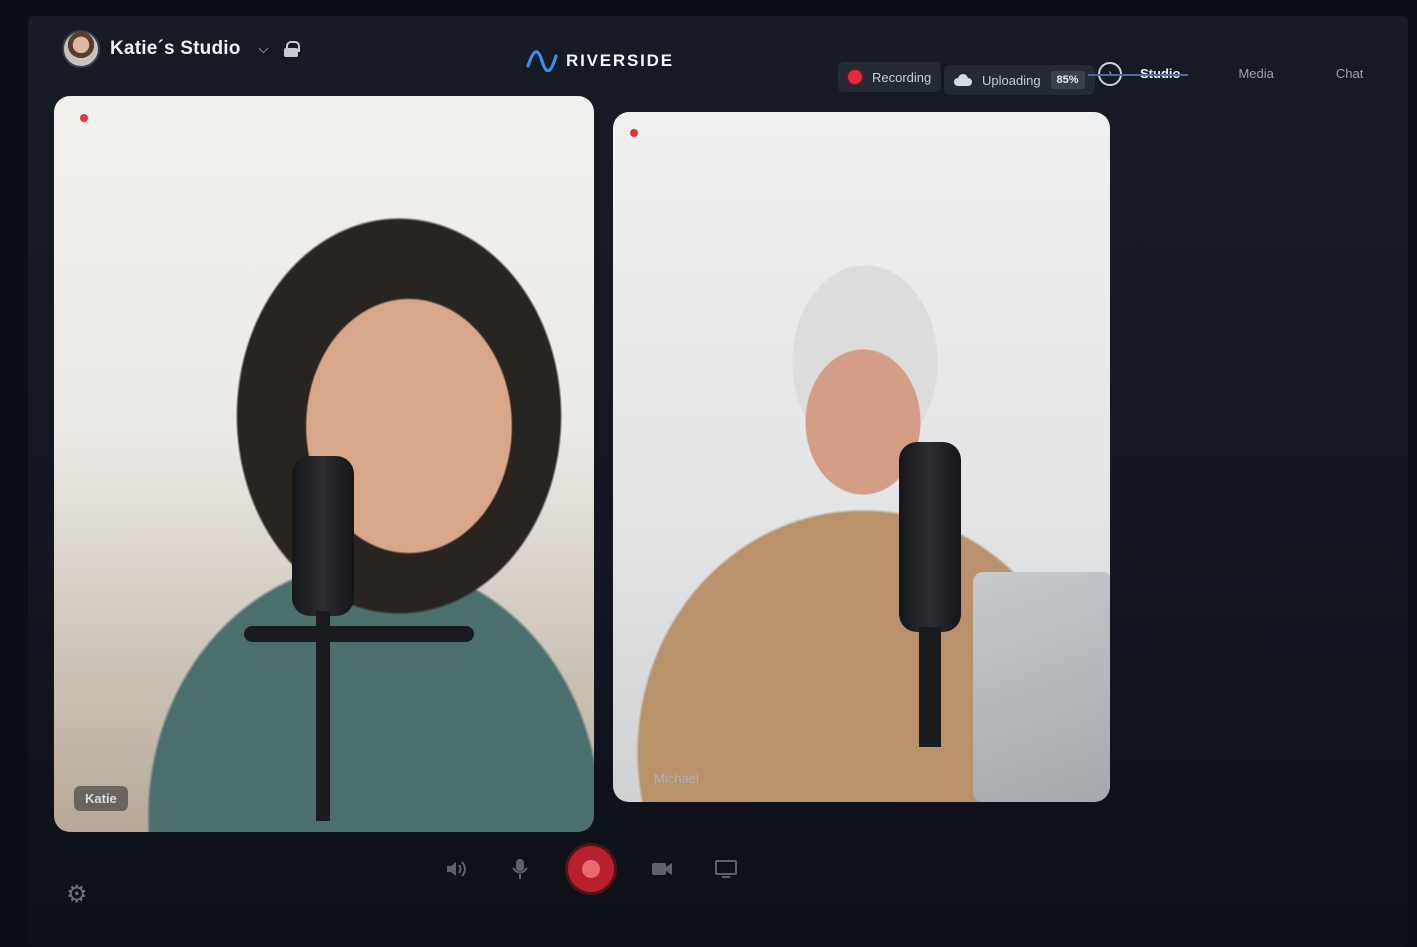  I want to click on speaker-icon, so click(456, 869).